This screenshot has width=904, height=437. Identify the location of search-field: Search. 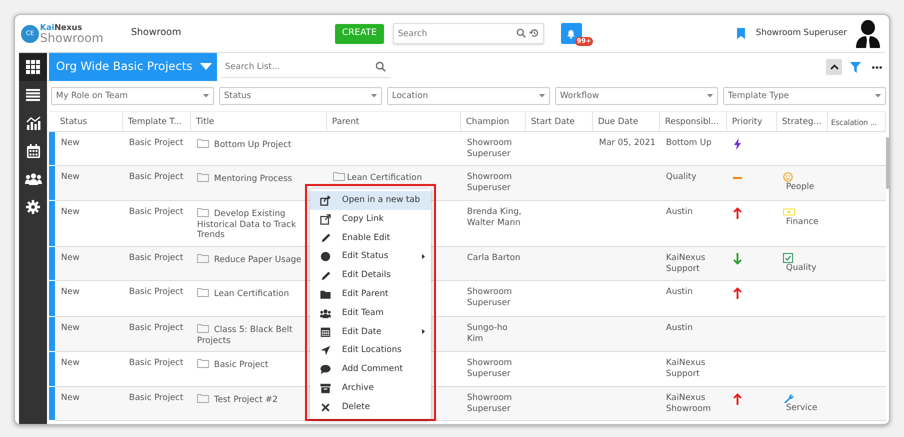
(468, 33).